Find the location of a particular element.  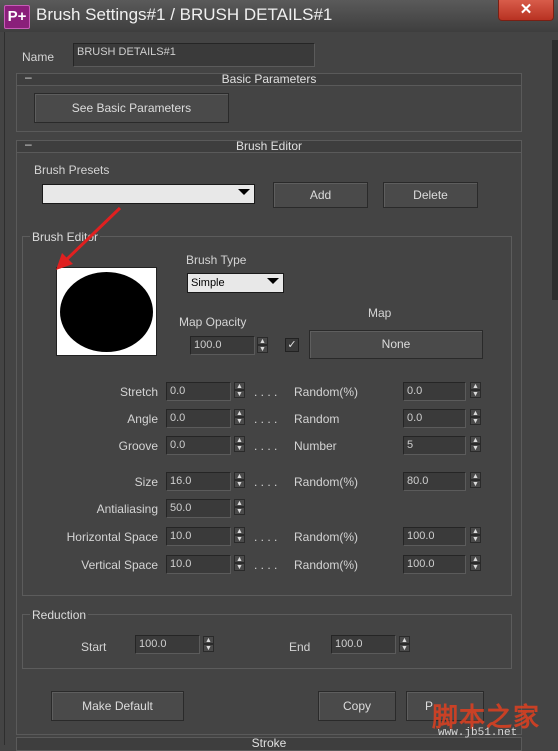

brush-type-label: Brush Type is located at coordinates (216, 260).